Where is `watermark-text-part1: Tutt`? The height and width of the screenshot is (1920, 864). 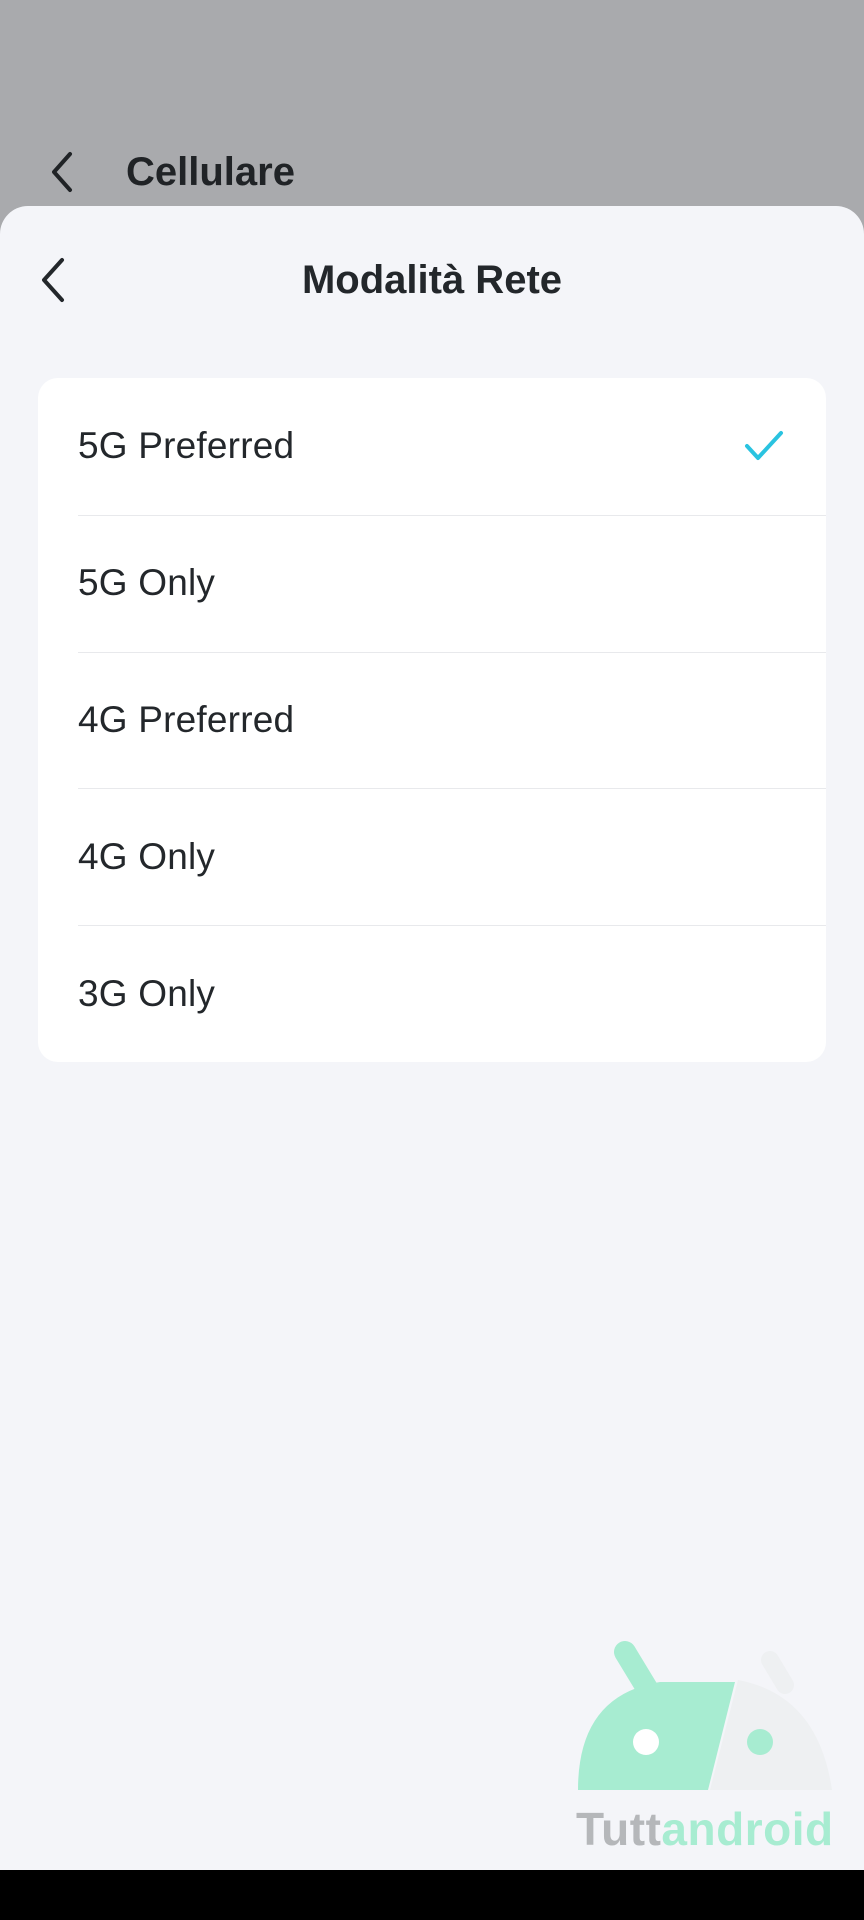 watermark-text-part1: Tutt is located at coordinates (619, 1829).